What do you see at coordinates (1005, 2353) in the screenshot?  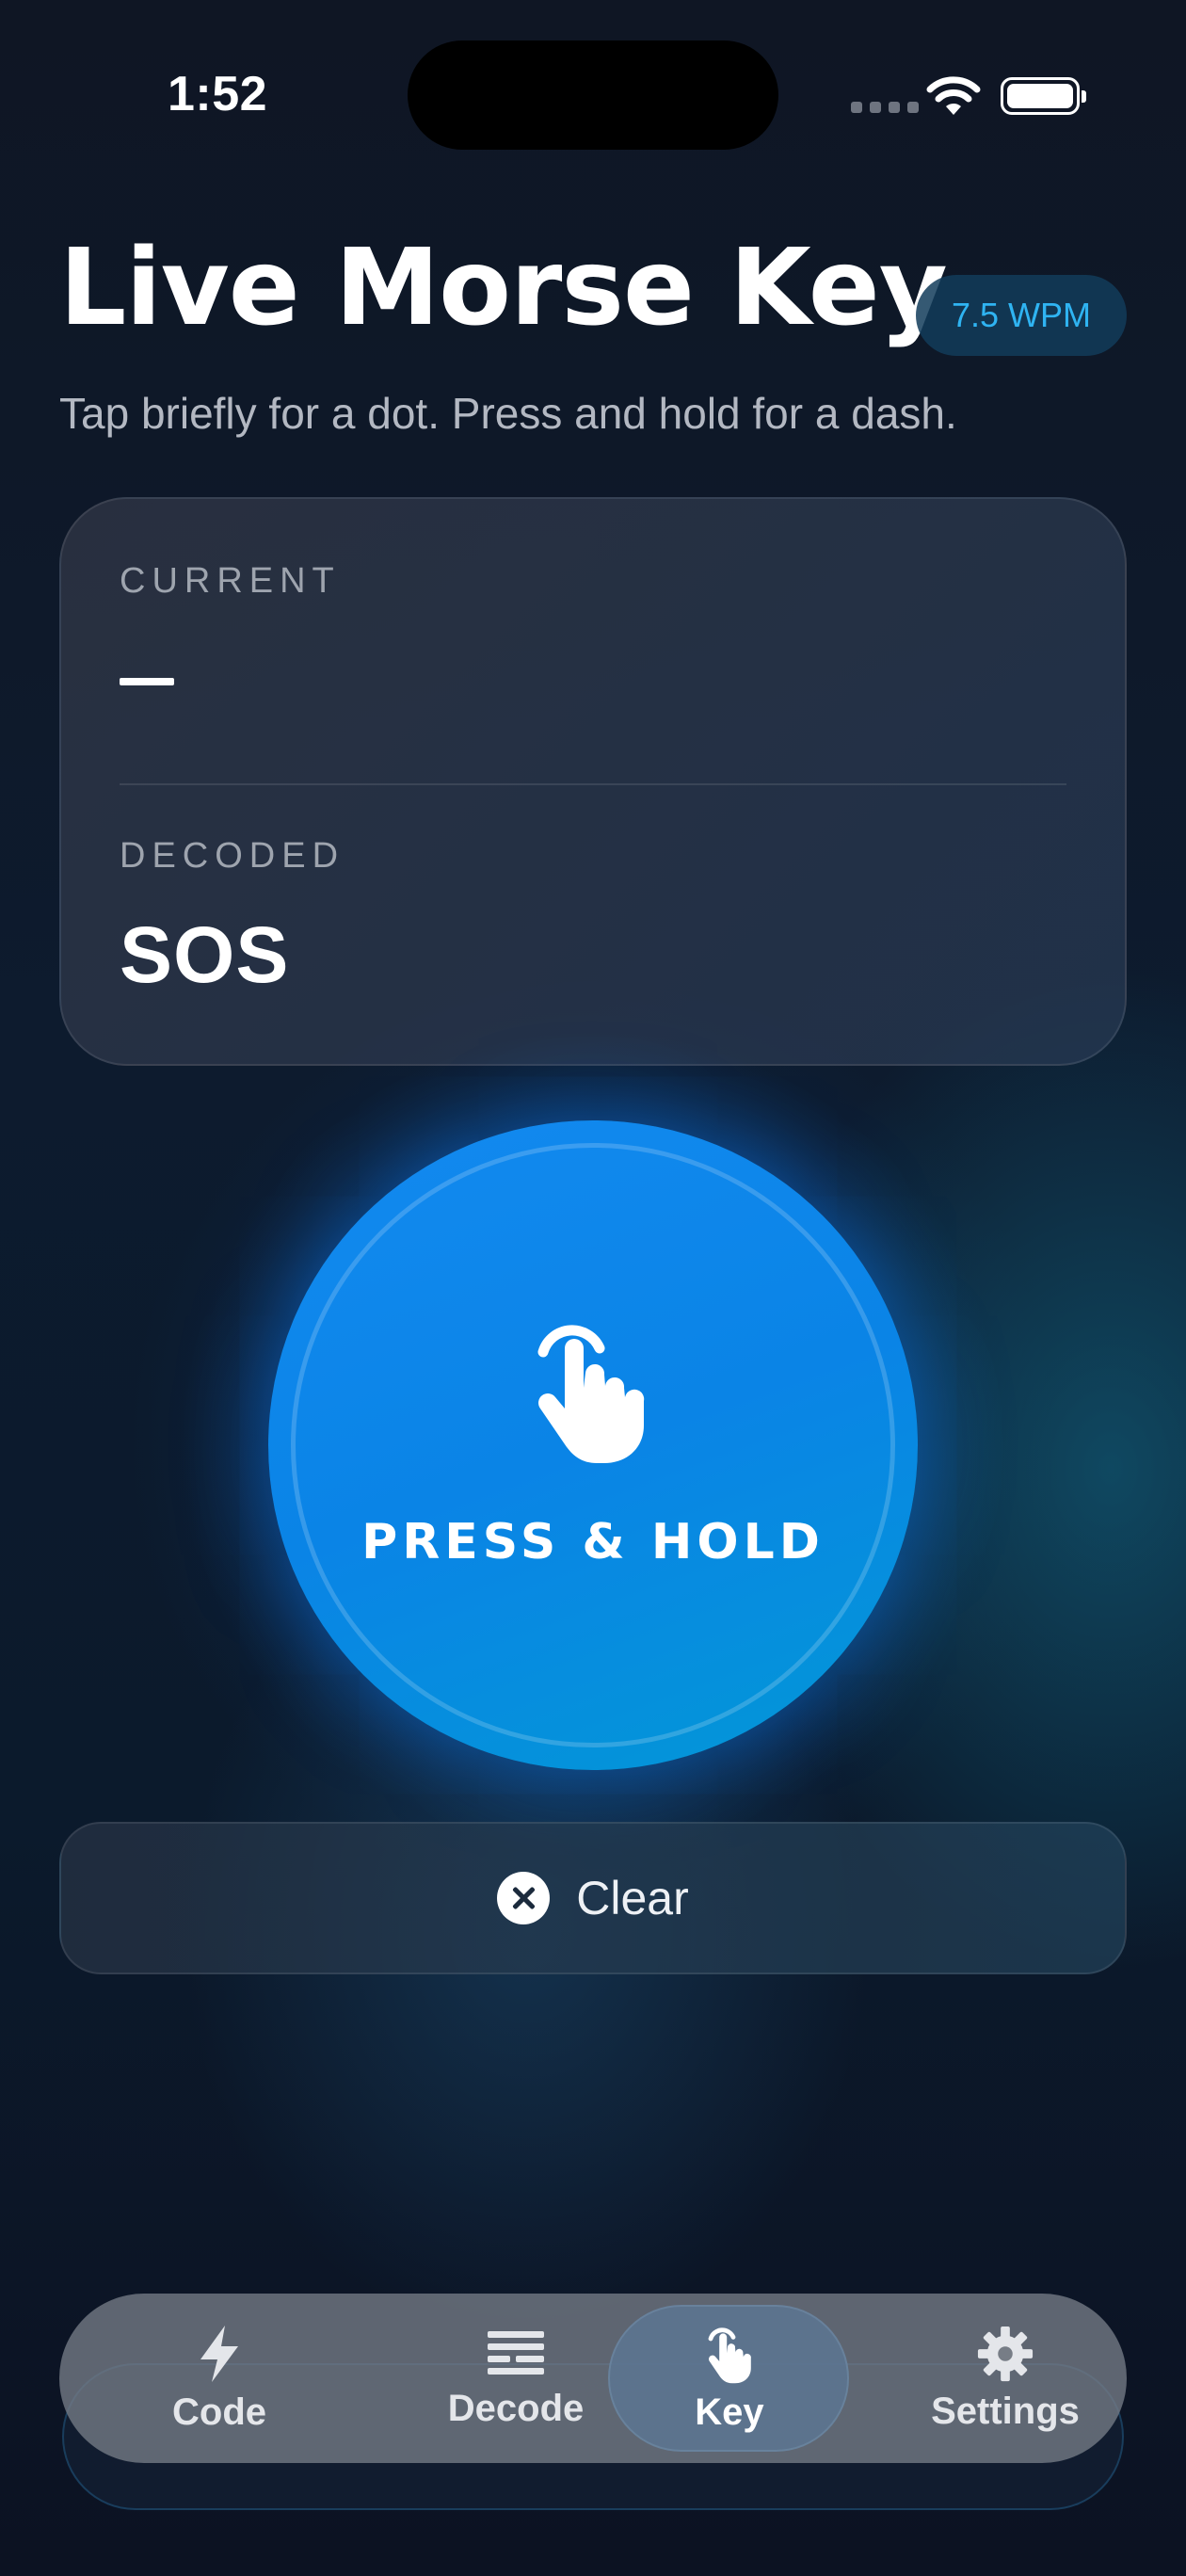 I see `gear-icon` at bounding box center [1005, 2353].